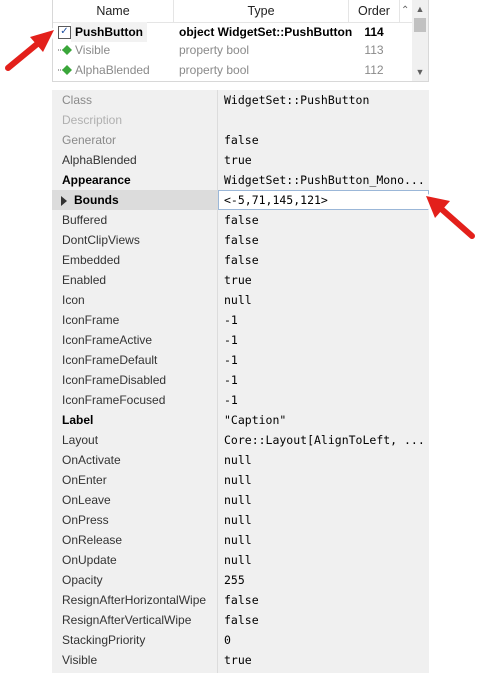 This screenshot has width=481, height=673. I want to click on member-name: AlphaBlended, so click(112, 70).